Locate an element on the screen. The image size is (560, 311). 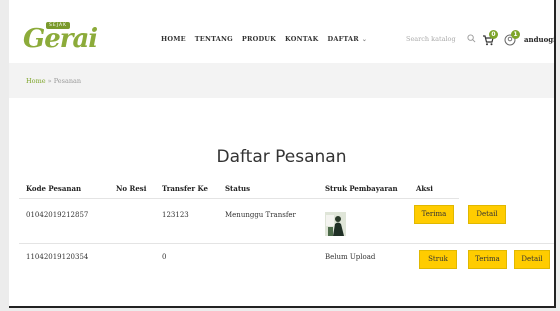
breadcrumb: Home » Pesanan is located at coordinates (53, 81).